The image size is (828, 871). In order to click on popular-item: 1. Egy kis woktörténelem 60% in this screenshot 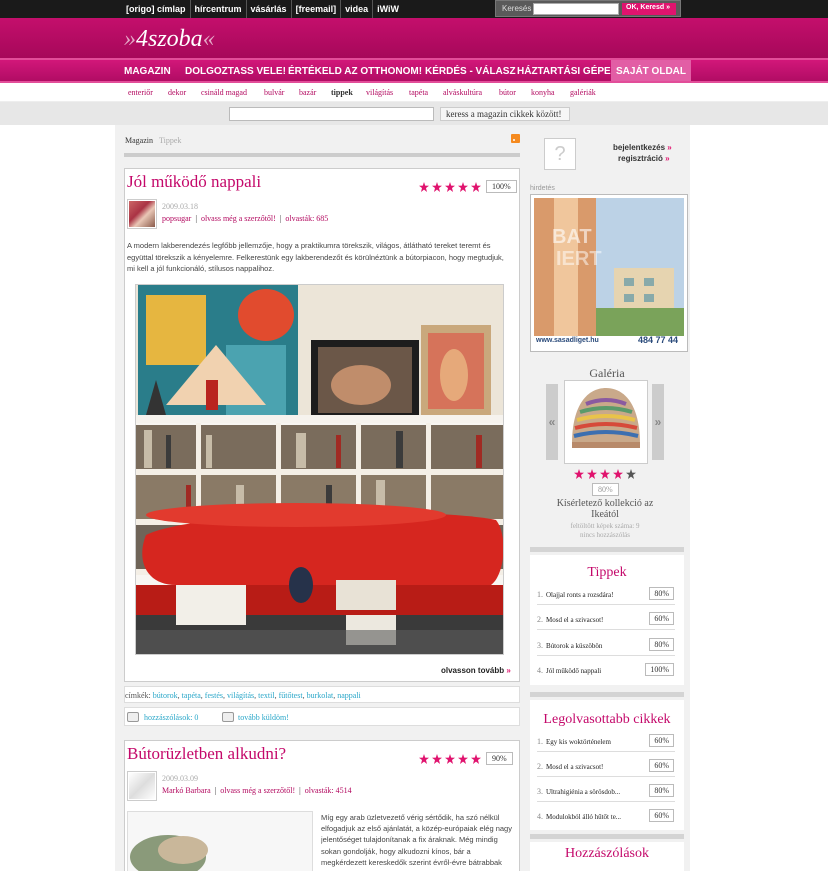, I will do `click(605, 740)`.